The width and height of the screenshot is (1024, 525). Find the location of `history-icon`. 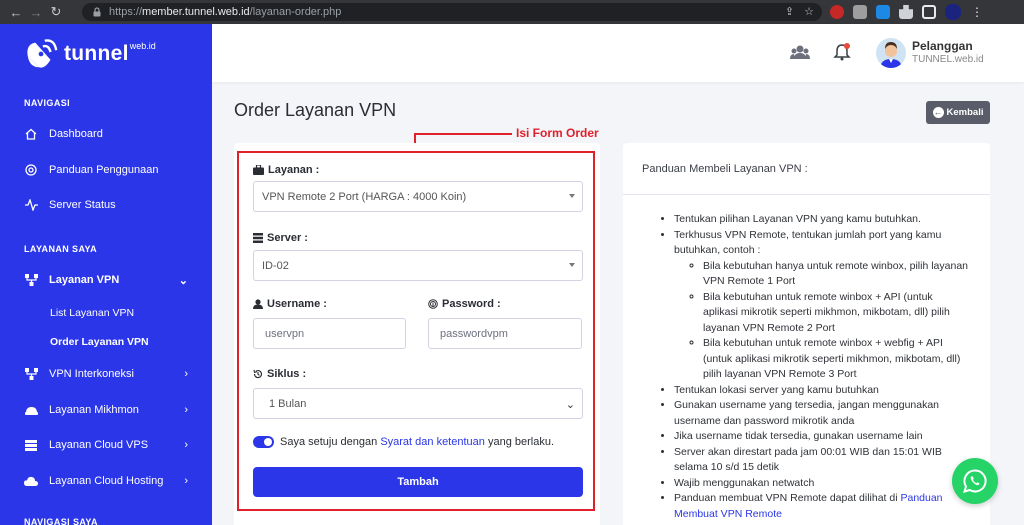

history-icon is located at coordinates (258, 374).